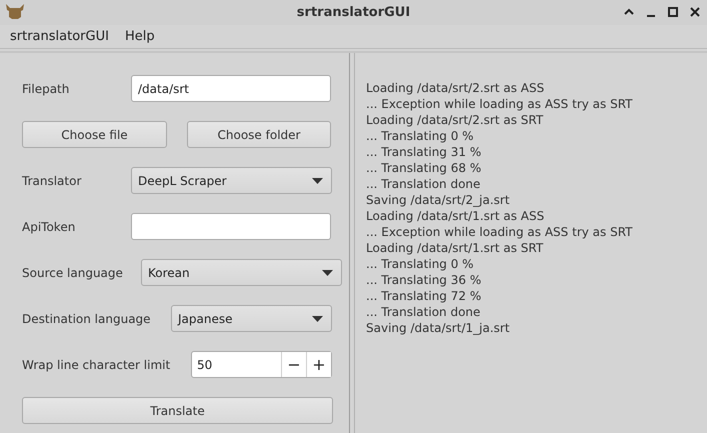  What do you see at coordinates (455, 120) in the screenshot?
I see `log-line: Loading /data/srt/2.srt as SRT` at bounding box center [455, 120].